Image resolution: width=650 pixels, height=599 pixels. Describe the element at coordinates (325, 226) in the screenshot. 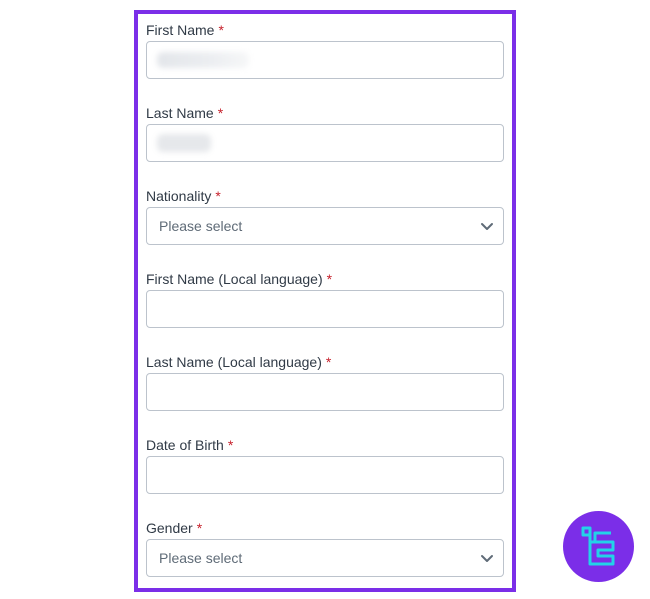

I see `nationality-select: Please select` at that location.